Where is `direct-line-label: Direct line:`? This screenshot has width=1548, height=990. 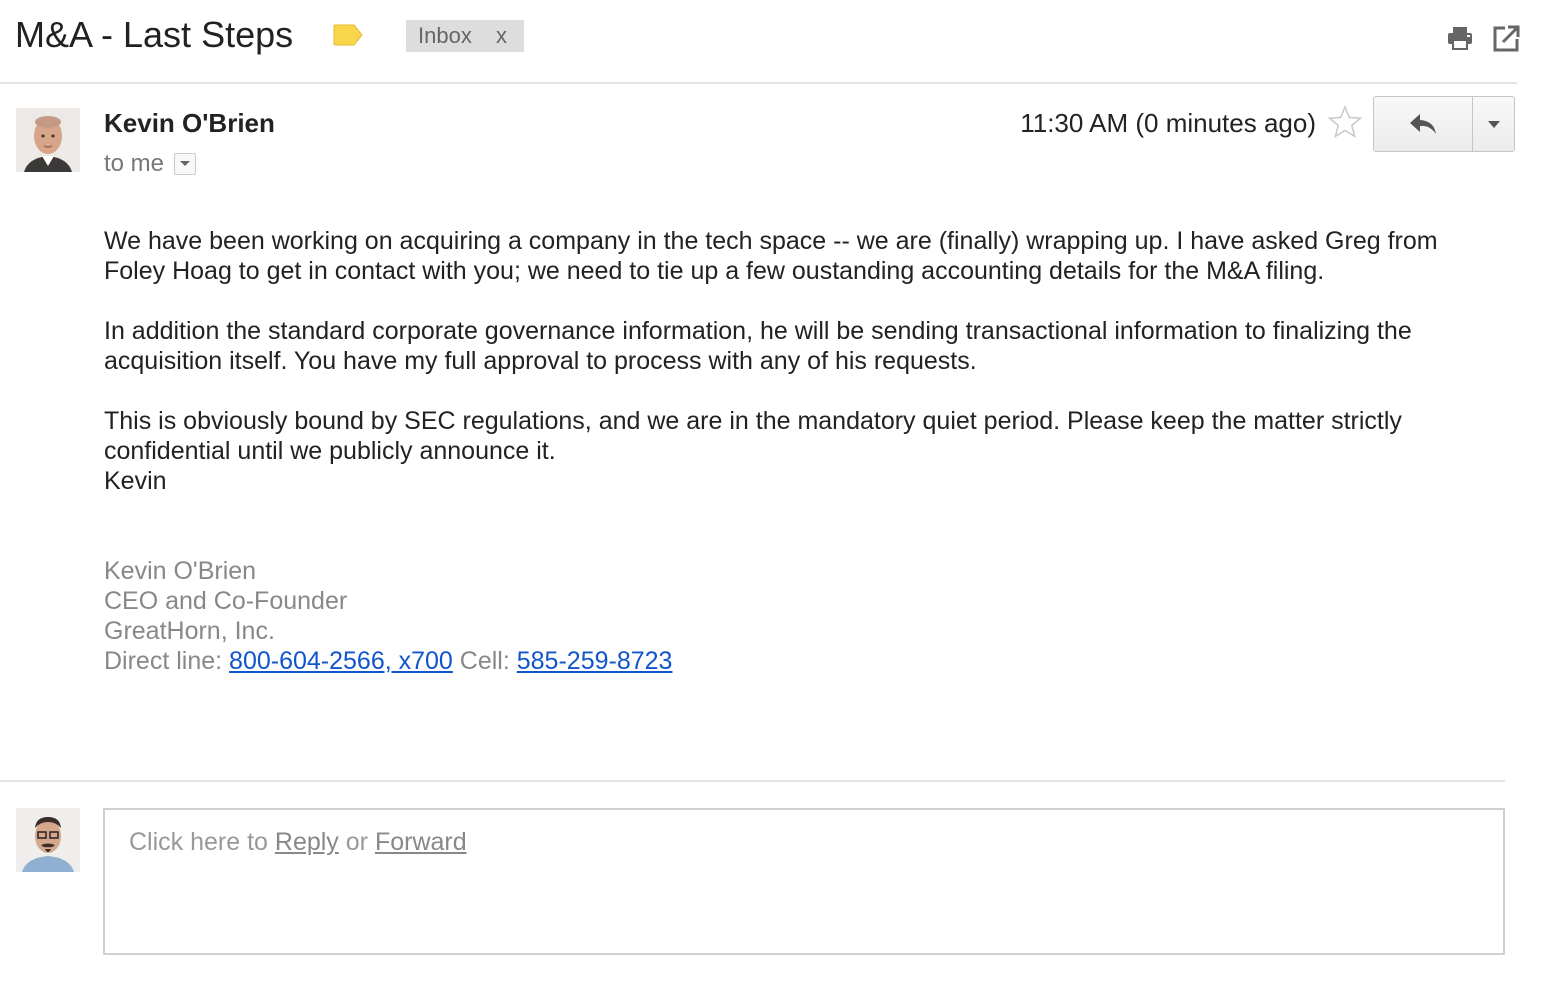
direct-line-label: Direct line: is located at coordinates (167, 661).